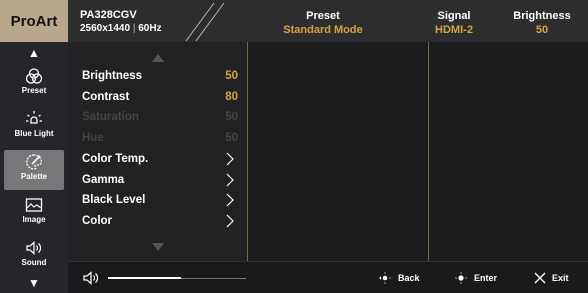 This screenshot has width=588, height=293. What do you see at coordinates (409, 278) in the screenshot?
I see `back-label: Back` at bounding box center [409, 278].